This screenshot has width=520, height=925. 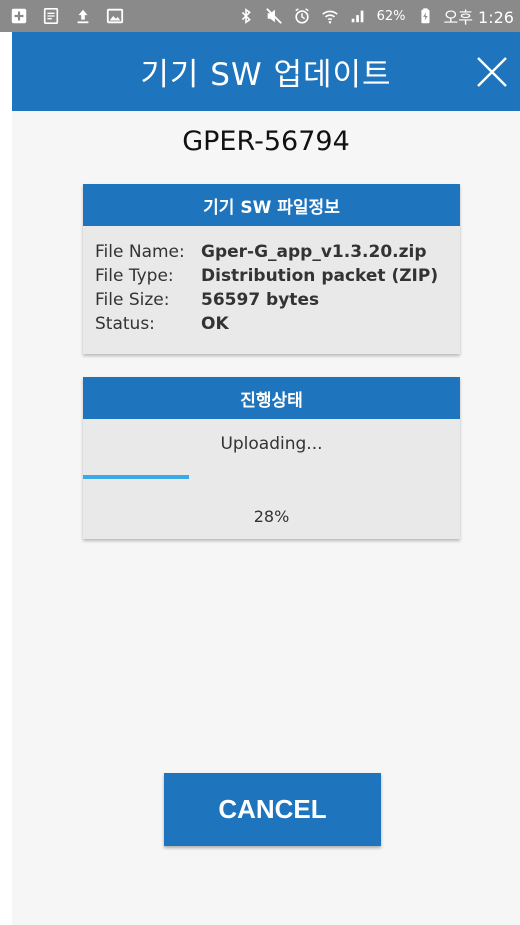 I want to click on file-info-title: 기기 SW 파일정보, so click(x=271, y=205).